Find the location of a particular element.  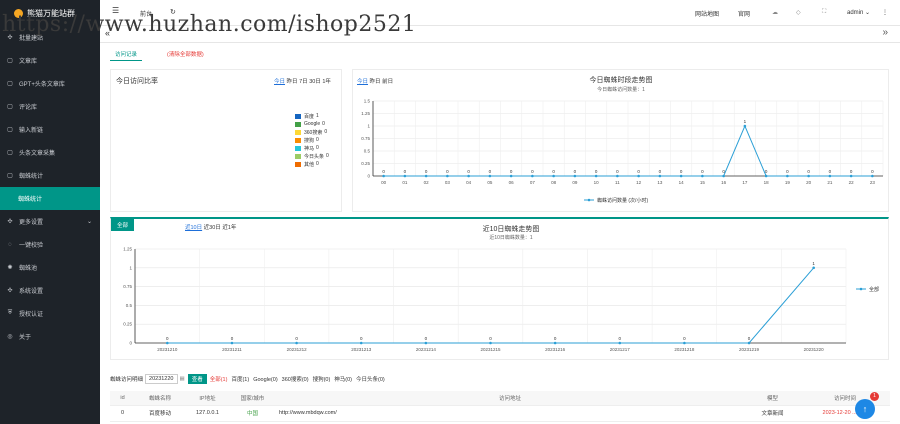

table-cell-url: http://www.mbdqw.com/ is located at coordinates (510, 413).